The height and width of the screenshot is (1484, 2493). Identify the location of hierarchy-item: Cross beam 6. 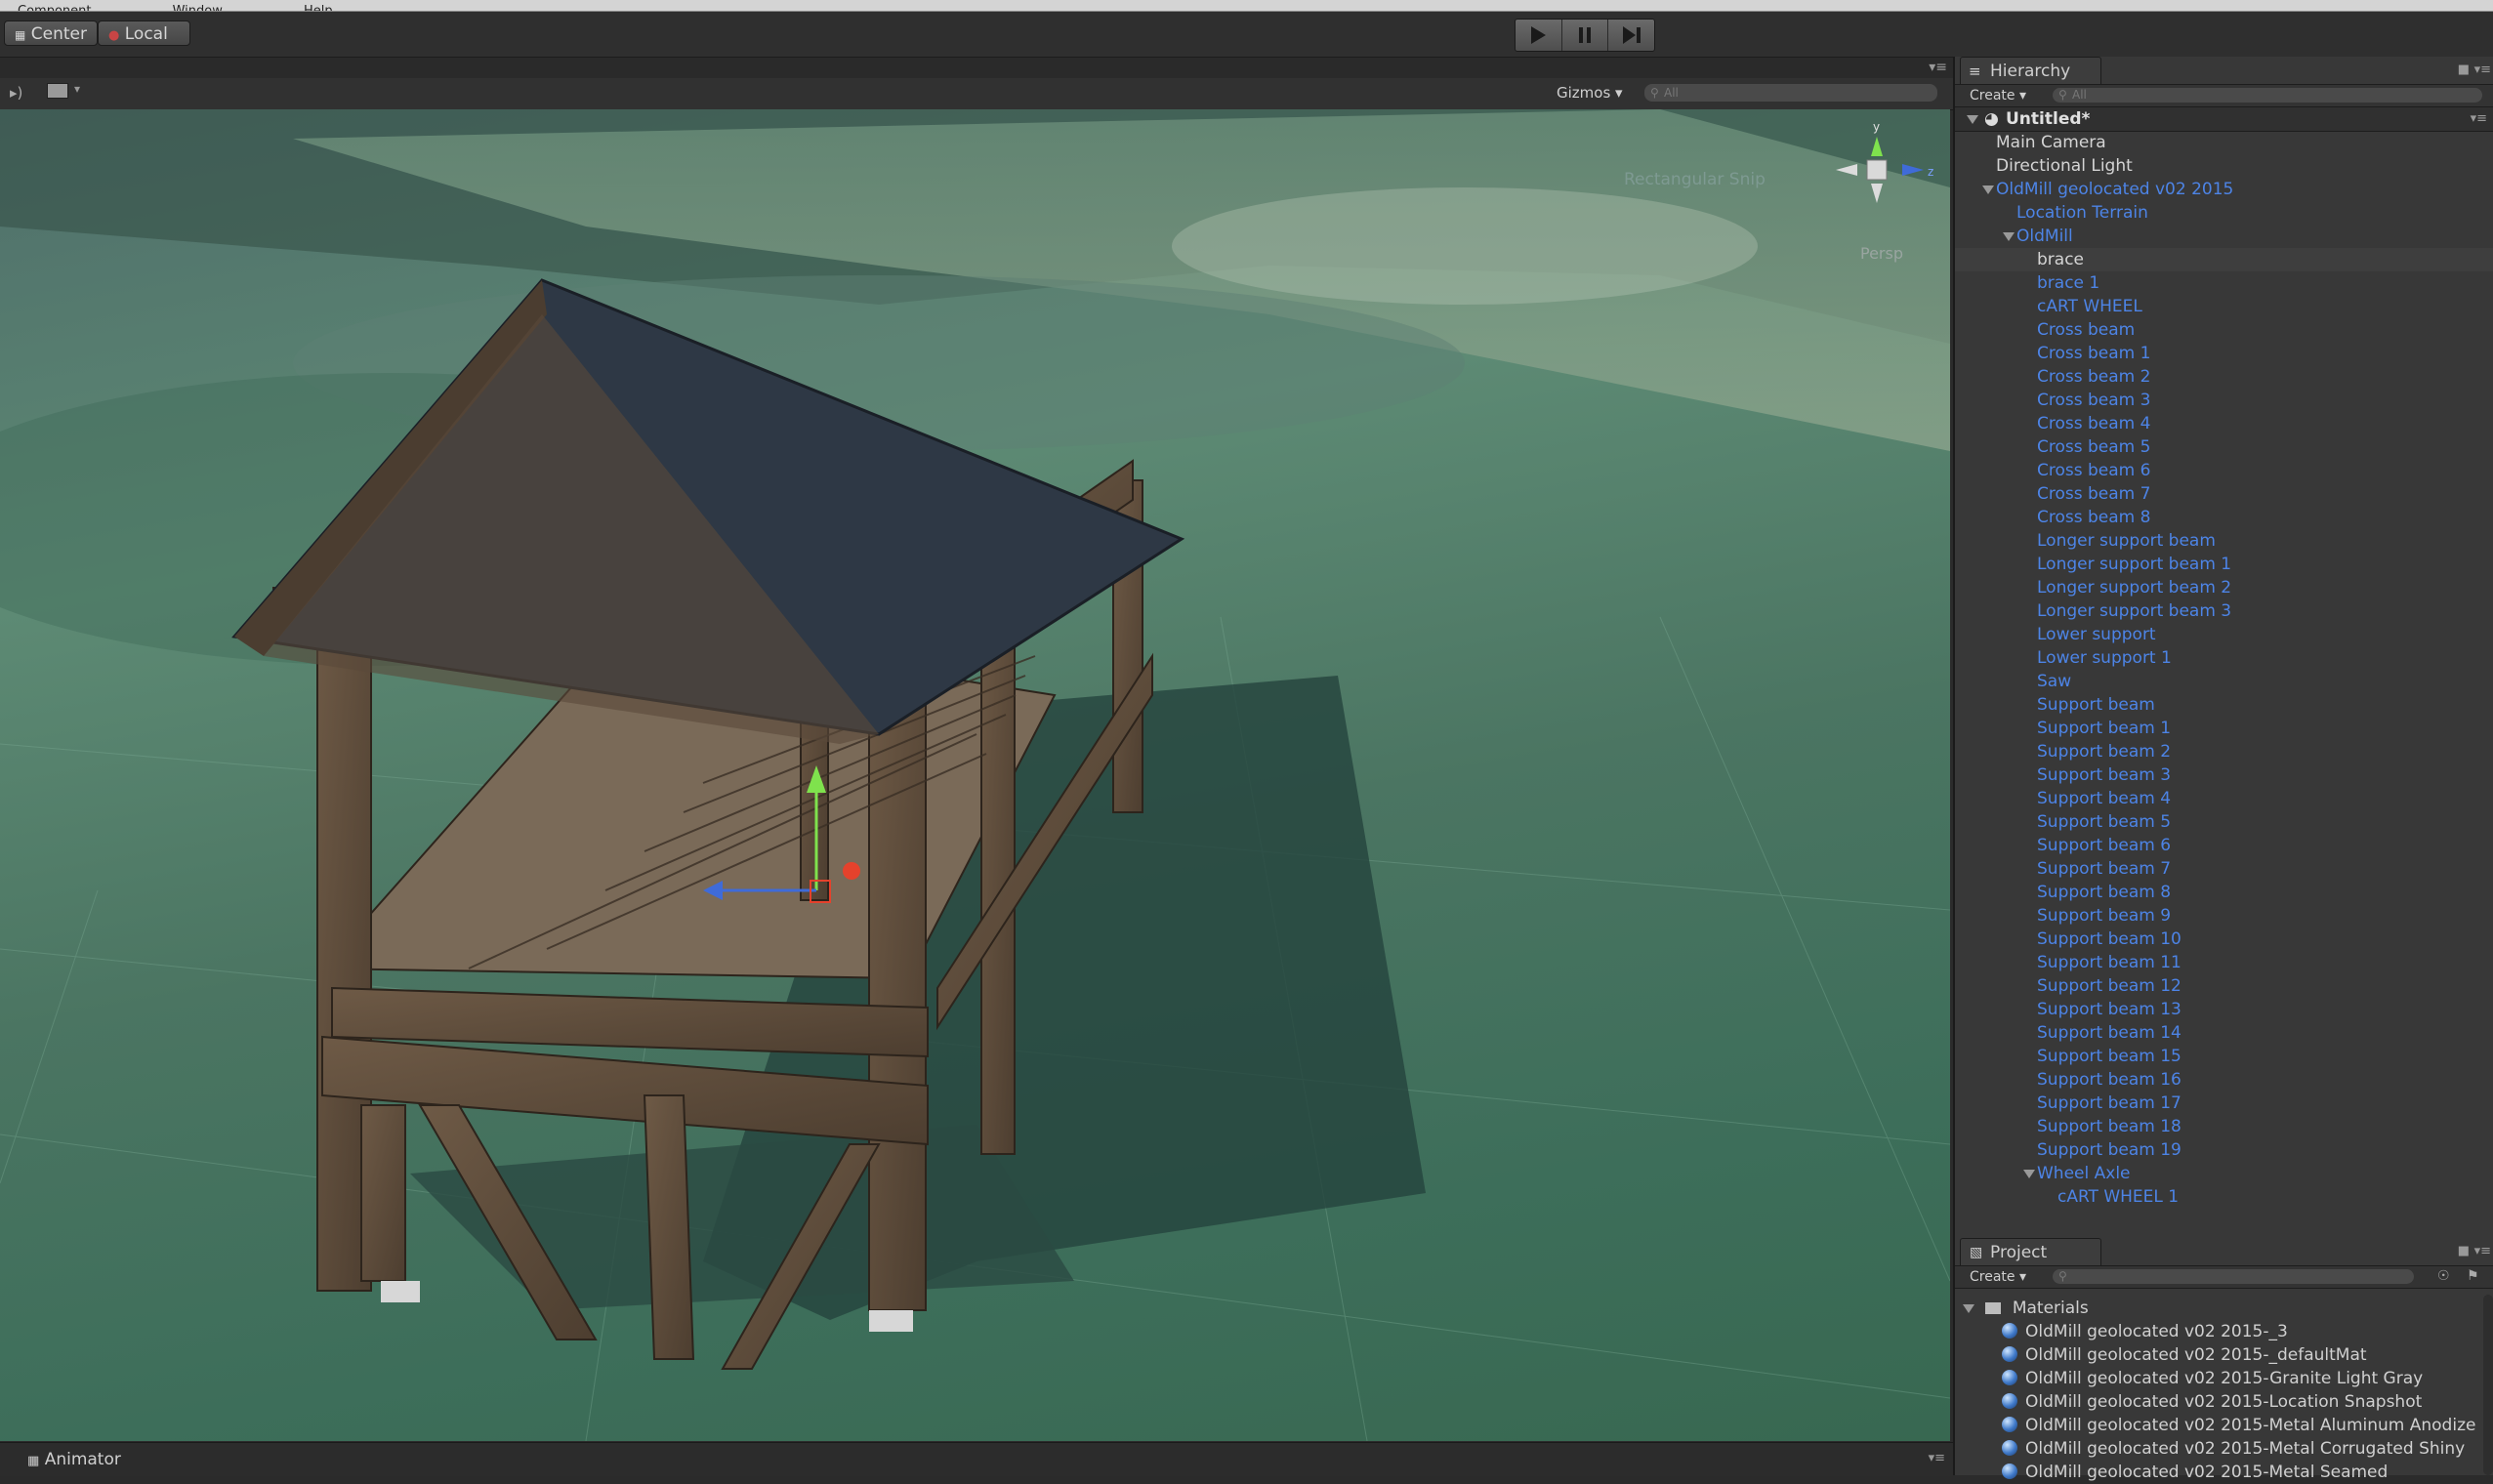
(2224, 471).